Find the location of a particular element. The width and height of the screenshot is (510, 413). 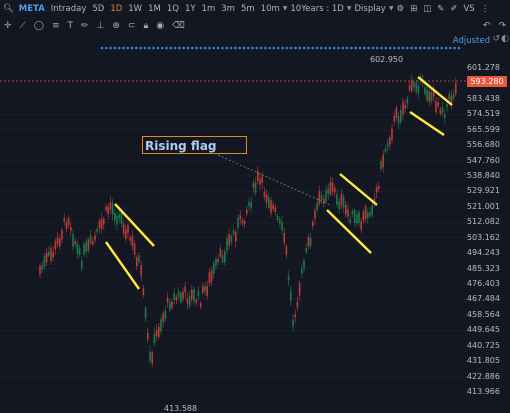

price-tick-label: 565.599 is located at coordinates (483, 129).